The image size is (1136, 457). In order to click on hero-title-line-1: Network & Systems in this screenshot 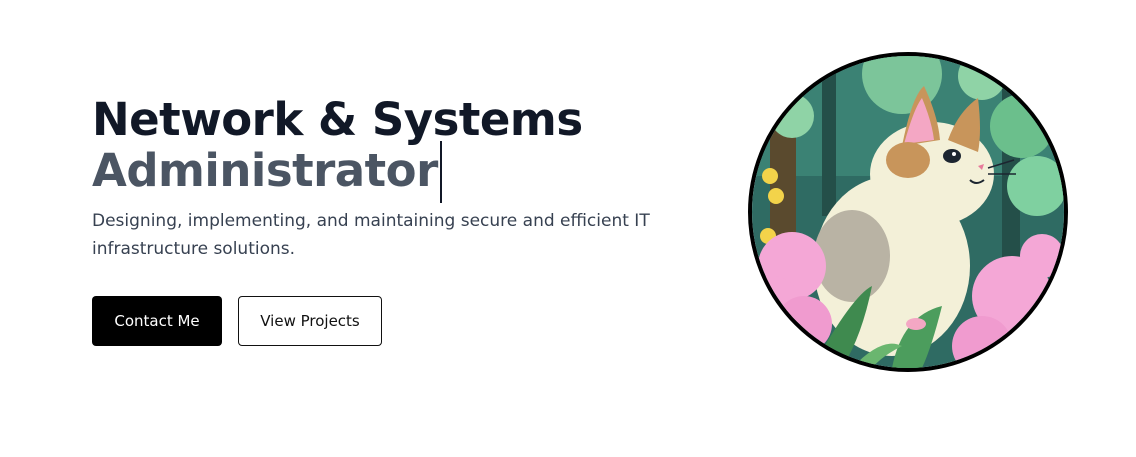, I will do `click(337, 119)`.